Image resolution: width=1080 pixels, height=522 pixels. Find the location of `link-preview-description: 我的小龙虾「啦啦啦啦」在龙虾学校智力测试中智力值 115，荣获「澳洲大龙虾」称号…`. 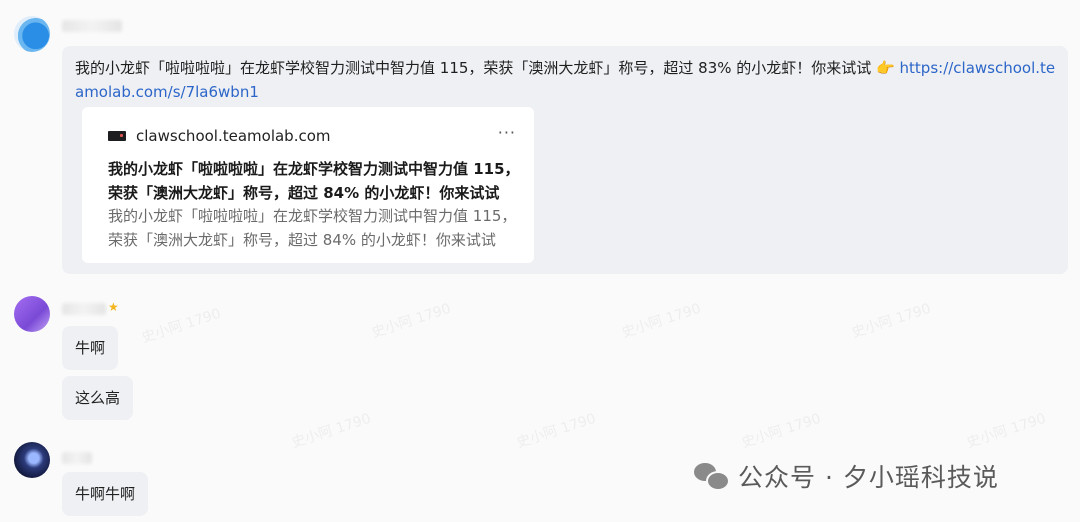

link-preview-description: 我的小龙虾「啦啦啦啦」在龙虾学校智力测试中智力值 115，荣获「澳洲大龙虾」称号… is located at coordinates (312, 228).